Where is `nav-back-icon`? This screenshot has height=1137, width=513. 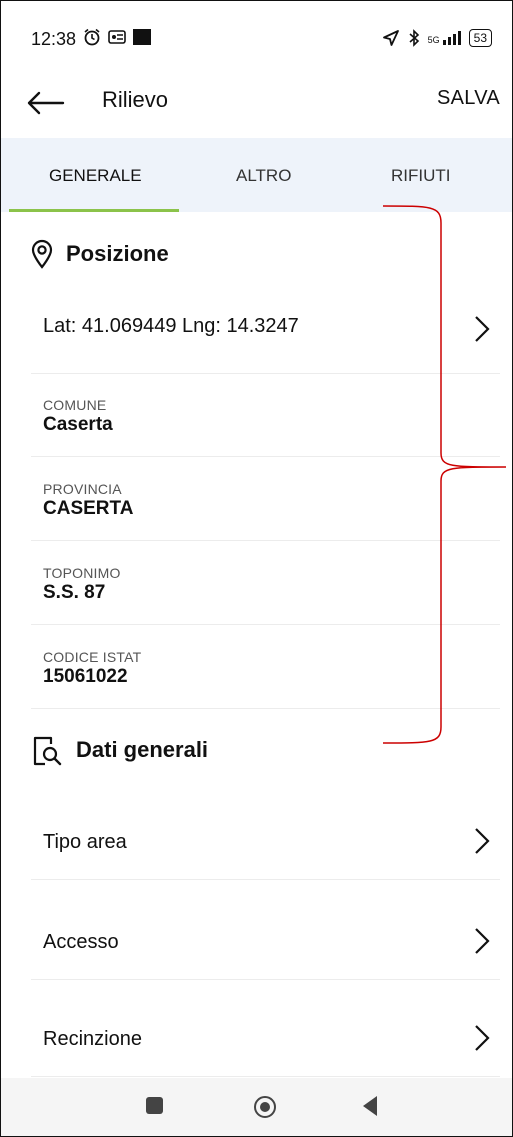 nav-back-icon is located at coordinates (370, 1106).